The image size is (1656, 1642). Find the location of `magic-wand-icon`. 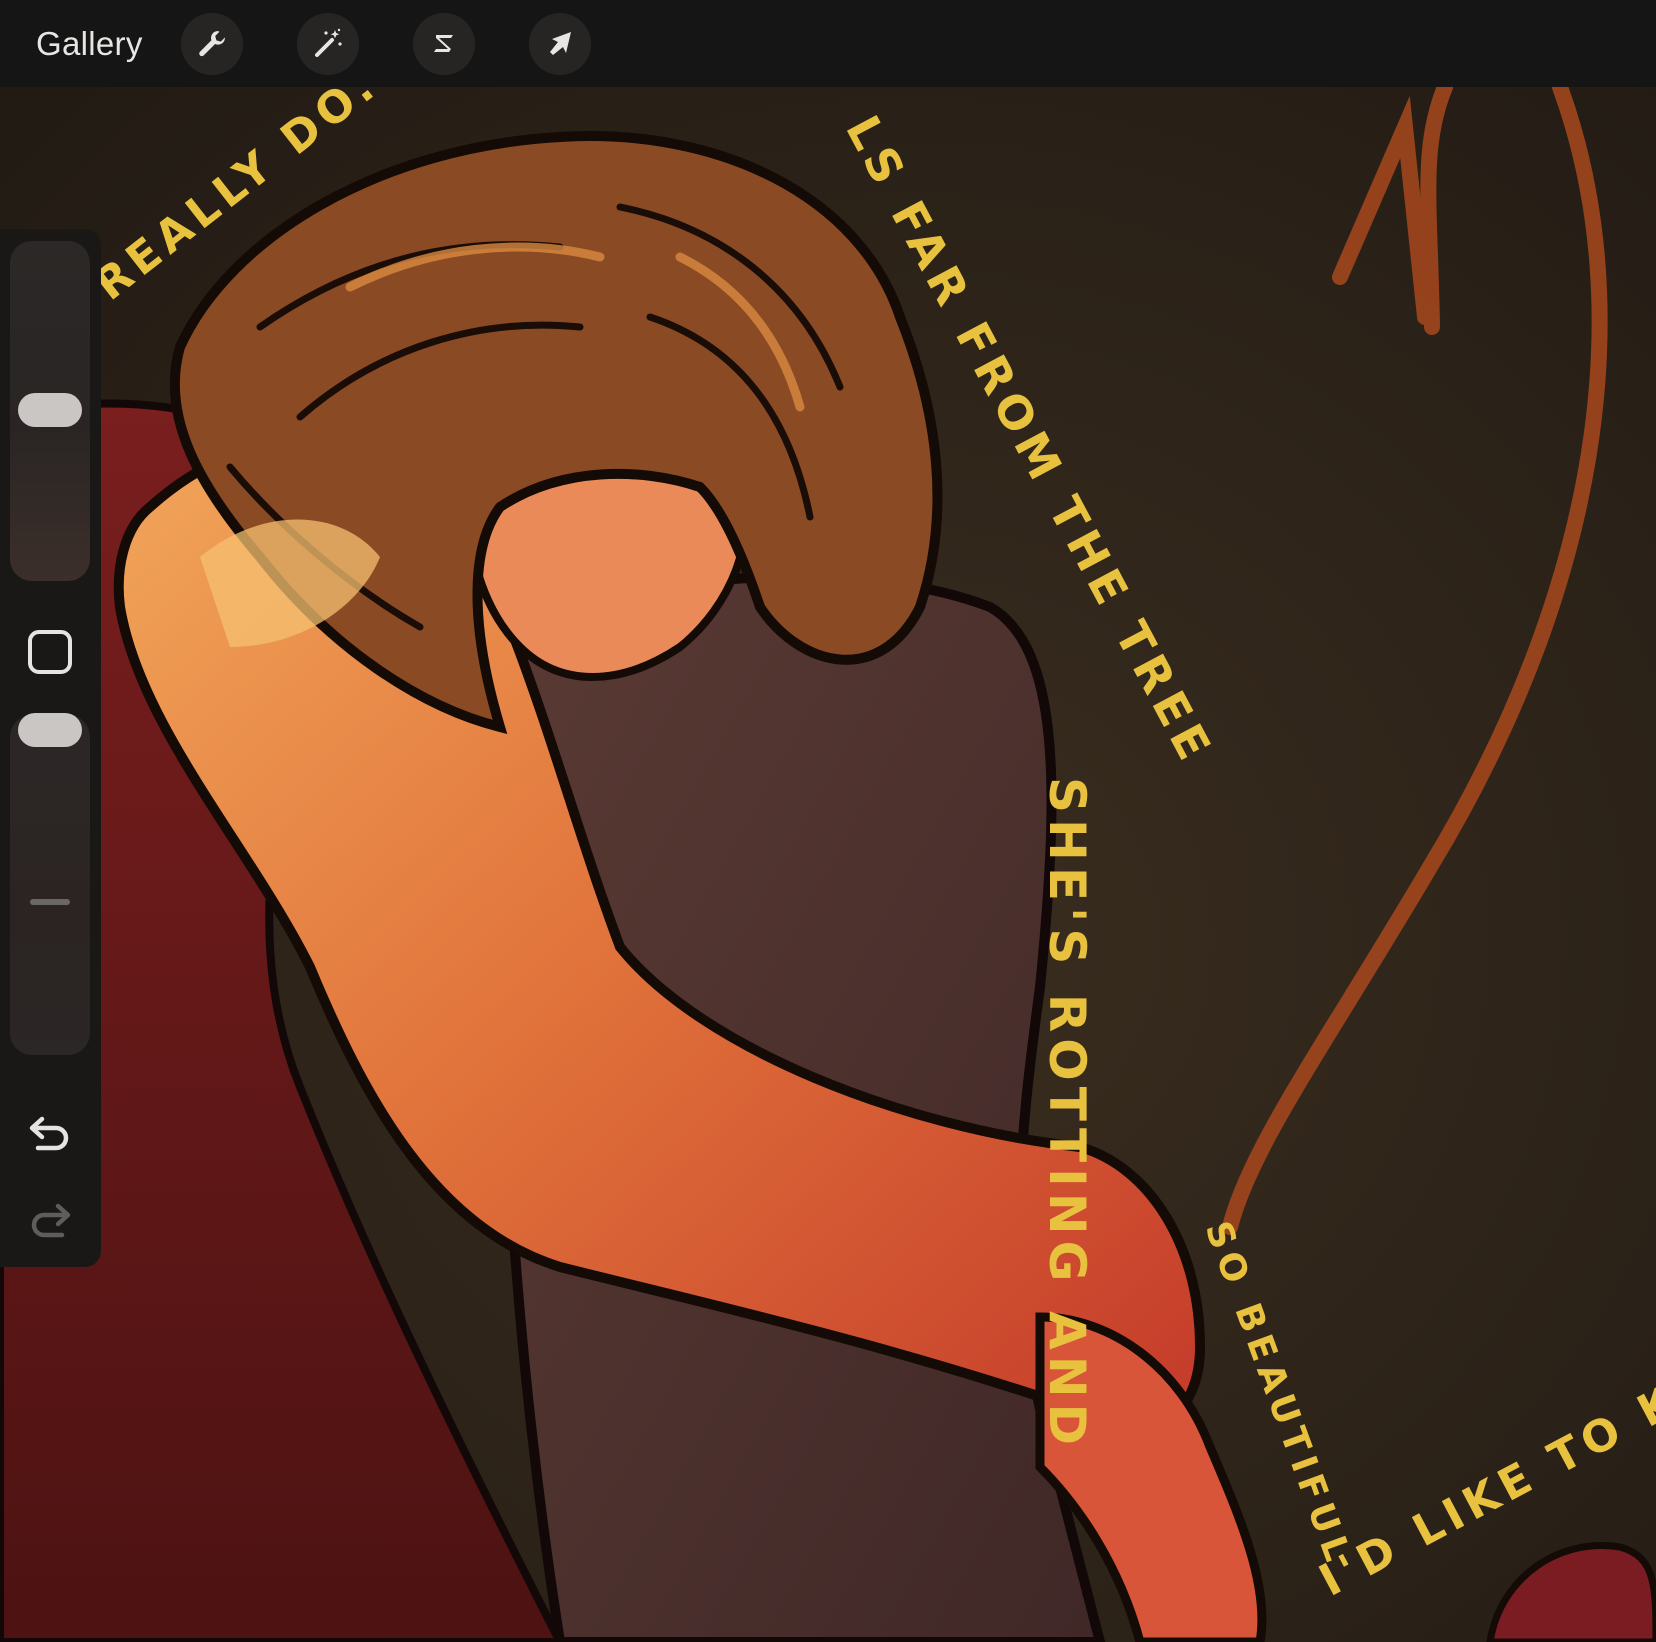

magic-wand-icon is located at coordinates (328, 42).